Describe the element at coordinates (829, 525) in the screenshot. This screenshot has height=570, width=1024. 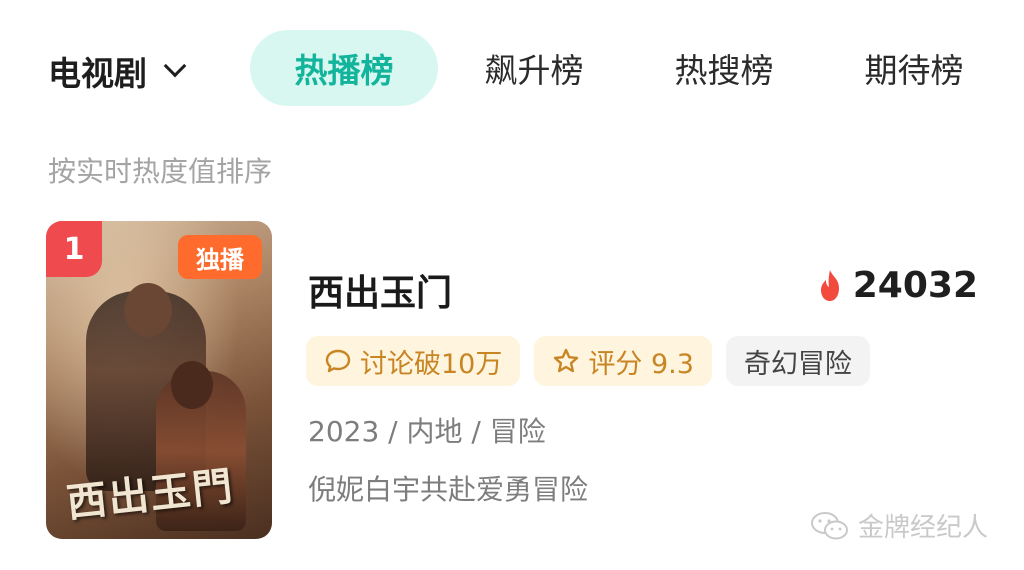
I see `wechat-icon` at that location.